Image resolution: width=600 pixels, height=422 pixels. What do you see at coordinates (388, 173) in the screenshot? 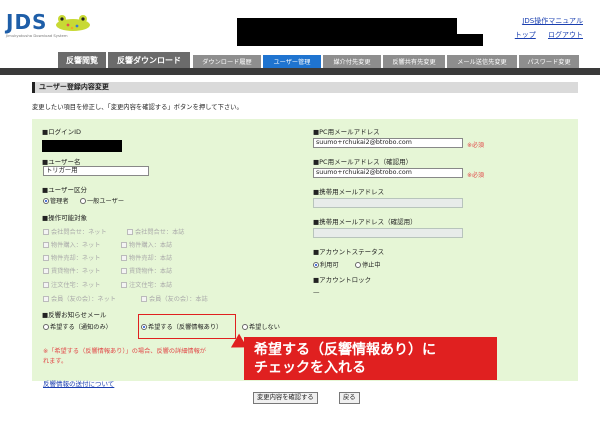
I see `pc-mail-confirm-input: suumo+rchukai2@btrobo.com` at bounding box center [388, 173].